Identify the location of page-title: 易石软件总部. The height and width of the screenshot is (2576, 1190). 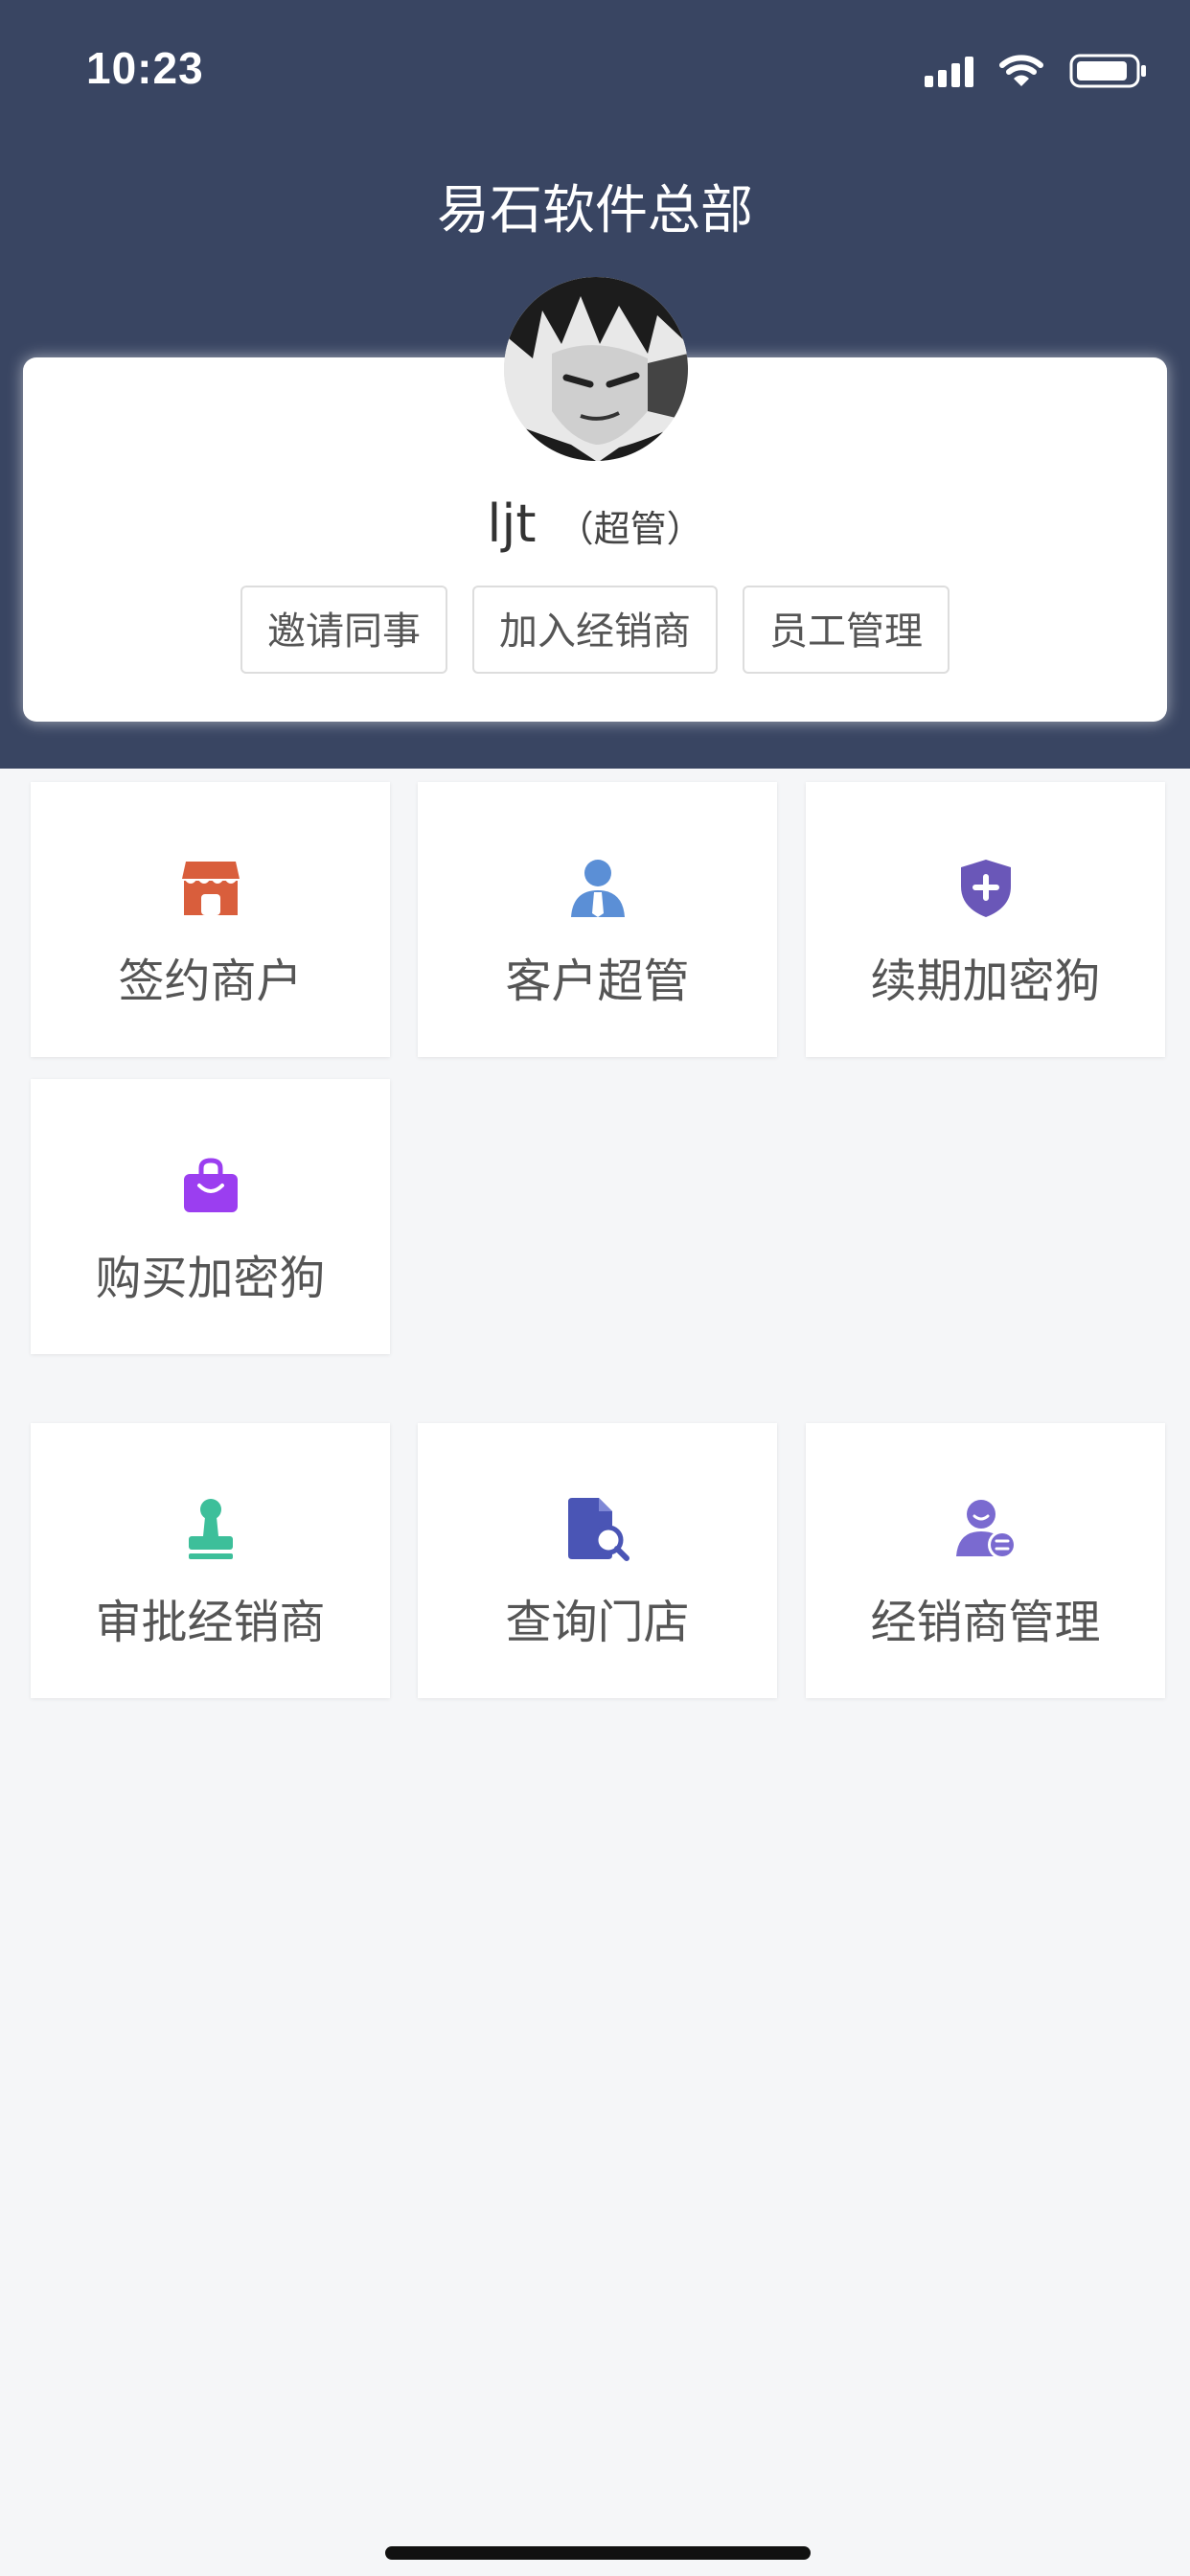
(594, 210).